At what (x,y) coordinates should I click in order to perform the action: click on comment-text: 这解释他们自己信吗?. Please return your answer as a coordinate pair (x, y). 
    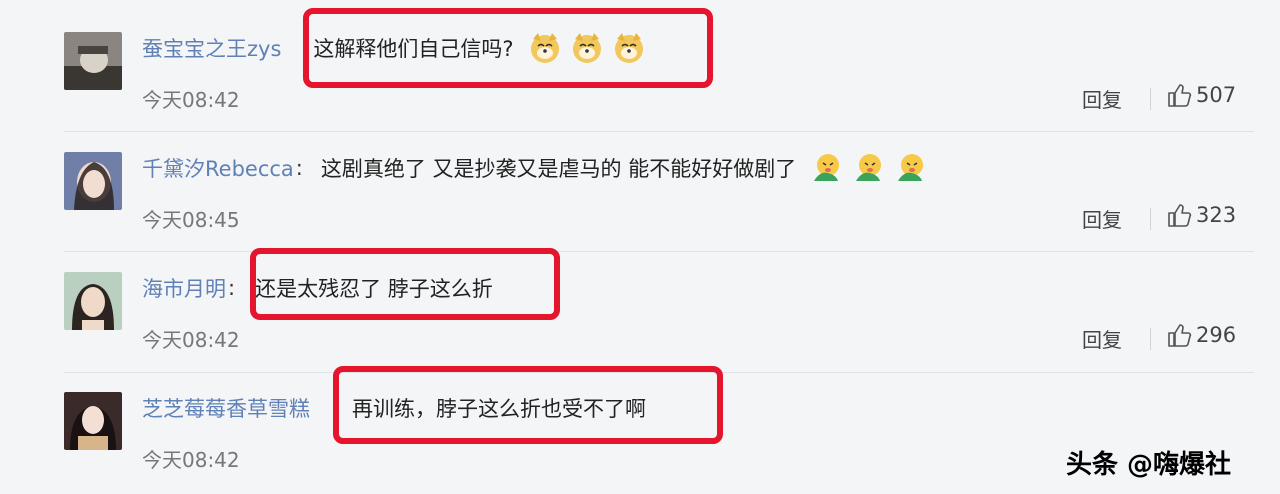
    Looking at the image, I should click on (413, 49).